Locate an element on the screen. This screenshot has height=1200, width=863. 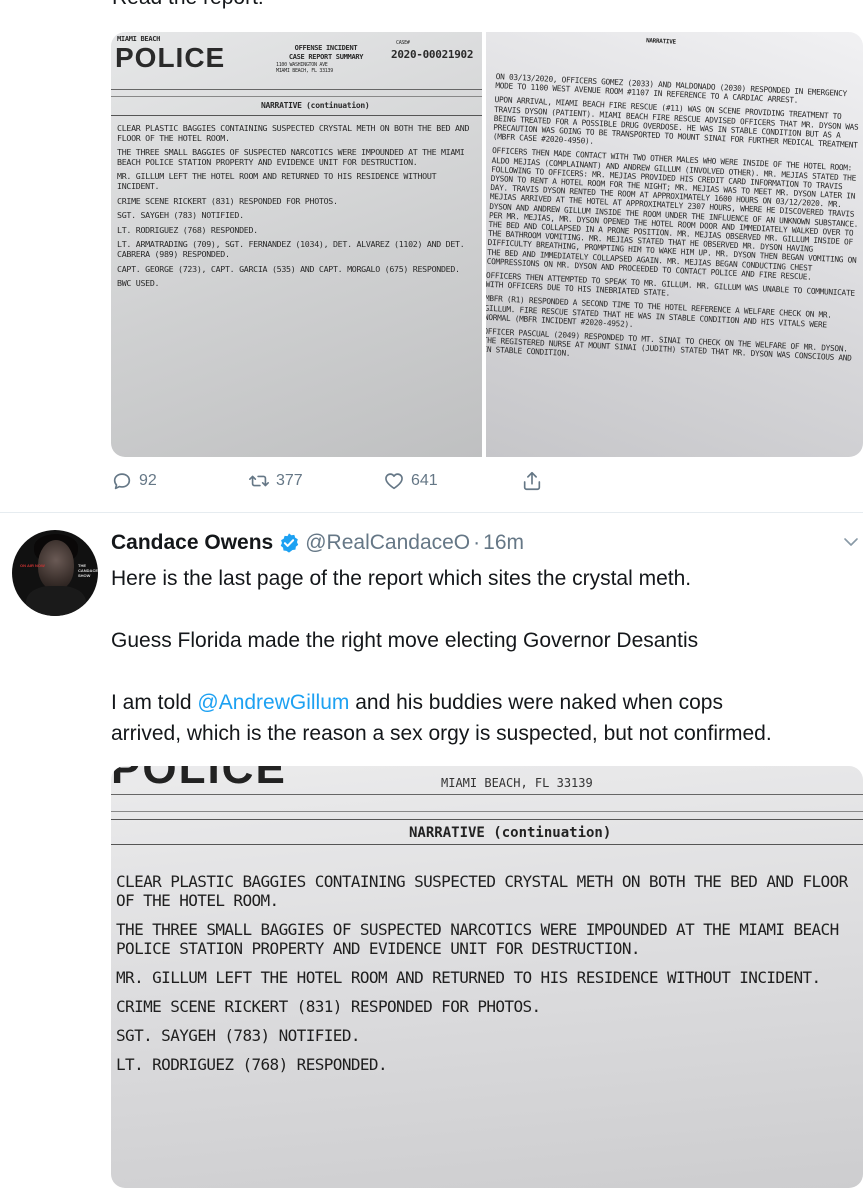
report-title: OFFENSE INCIDENT CASE REPORT SUMMARY is located at coordinates (326, 52).